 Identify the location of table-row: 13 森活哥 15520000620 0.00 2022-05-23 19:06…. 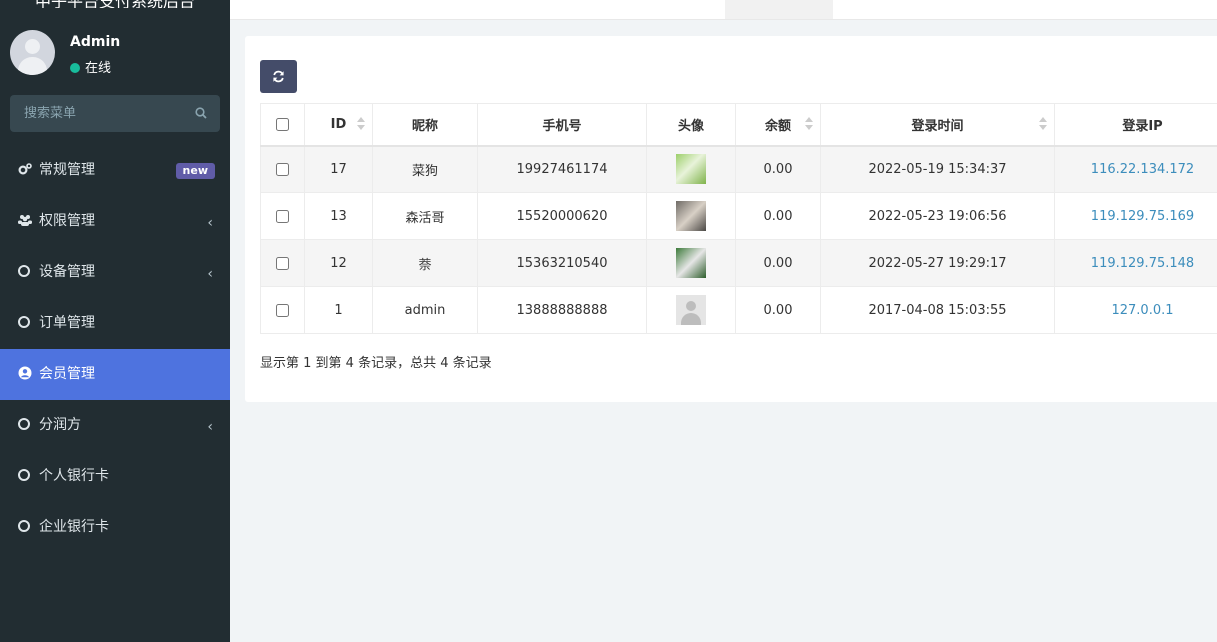
(738, 216).